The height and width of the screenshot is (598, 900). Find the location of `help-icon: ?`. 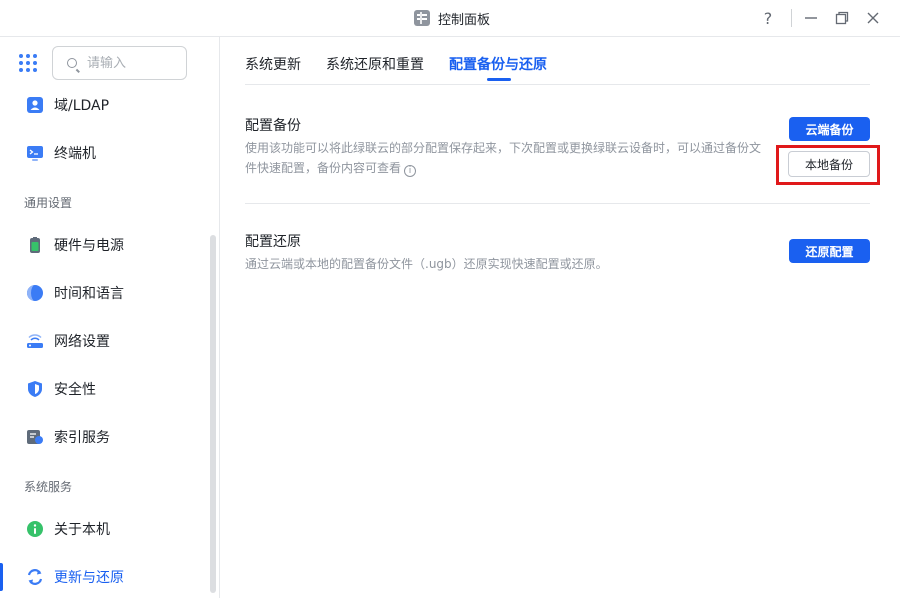

help-icon: ? is located at coordinates (768, 18).